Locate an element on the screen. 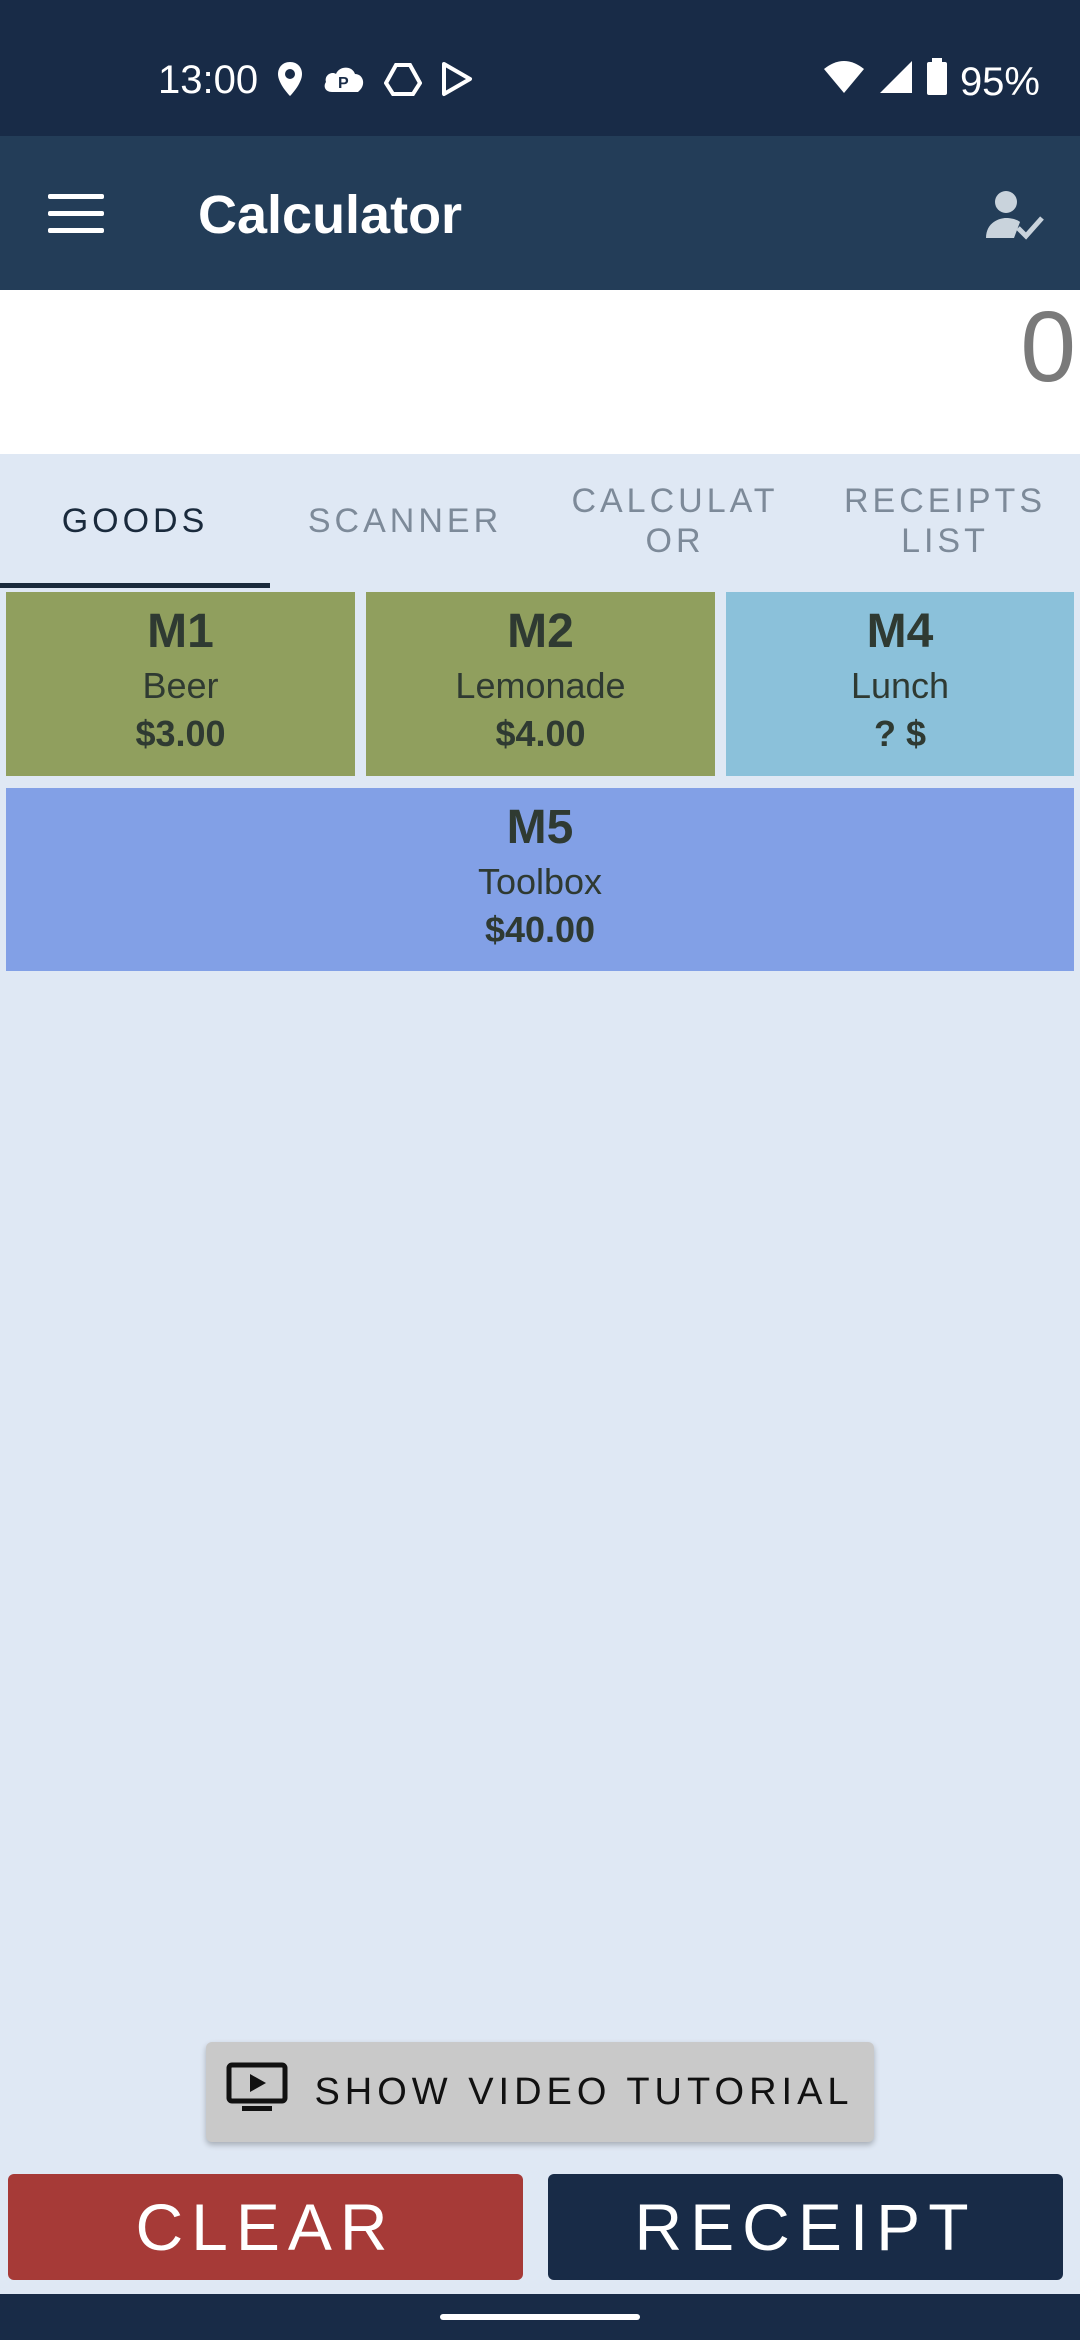 This screenshot has width=1080, height=2340. tab-goods: GOODS is located at coordinates (135, 521).